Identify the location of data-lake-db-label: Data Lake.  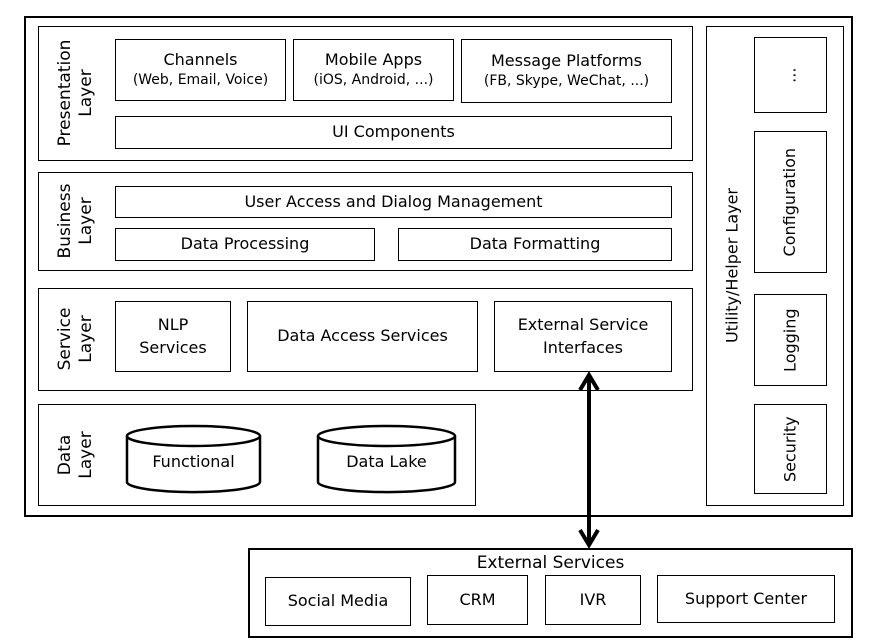
(386, 461).